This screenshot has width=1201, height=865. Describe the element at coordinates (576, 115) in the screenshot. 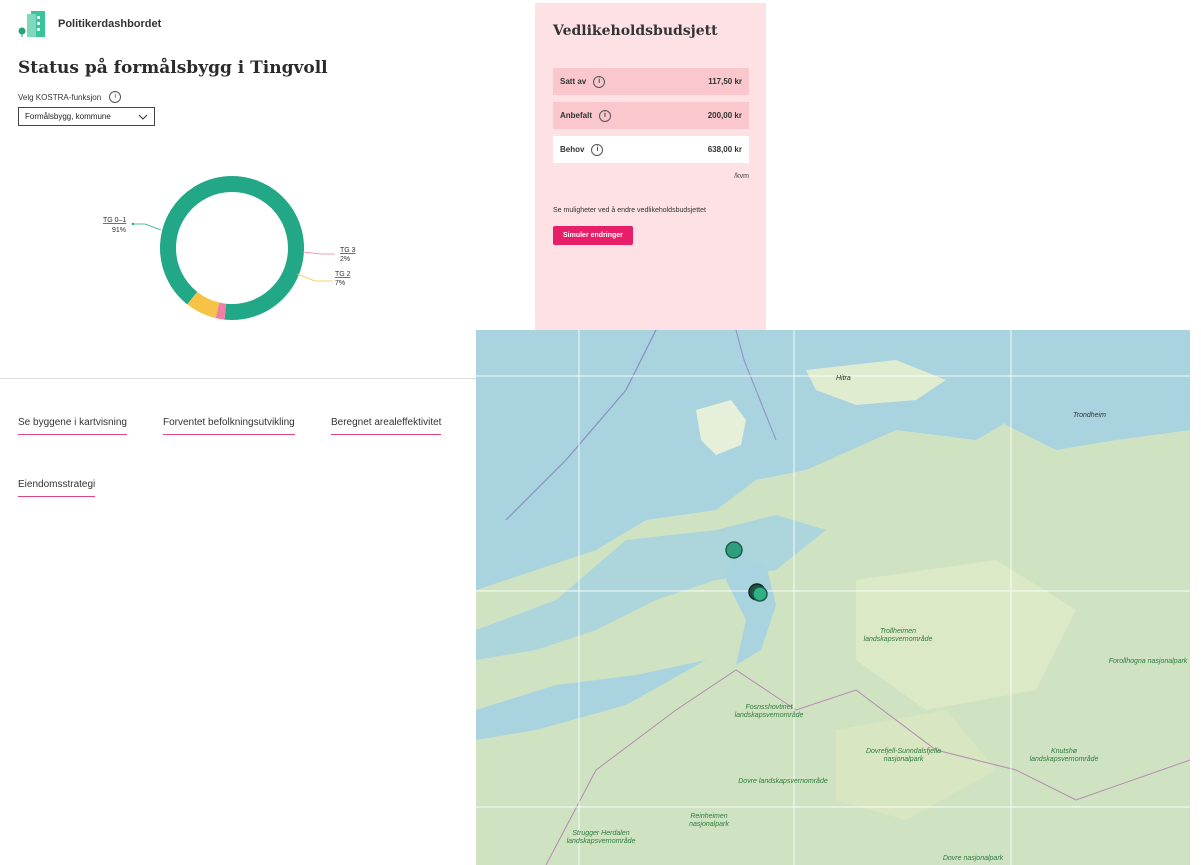

I see `budget-row-label: Anbefalt` at that location.